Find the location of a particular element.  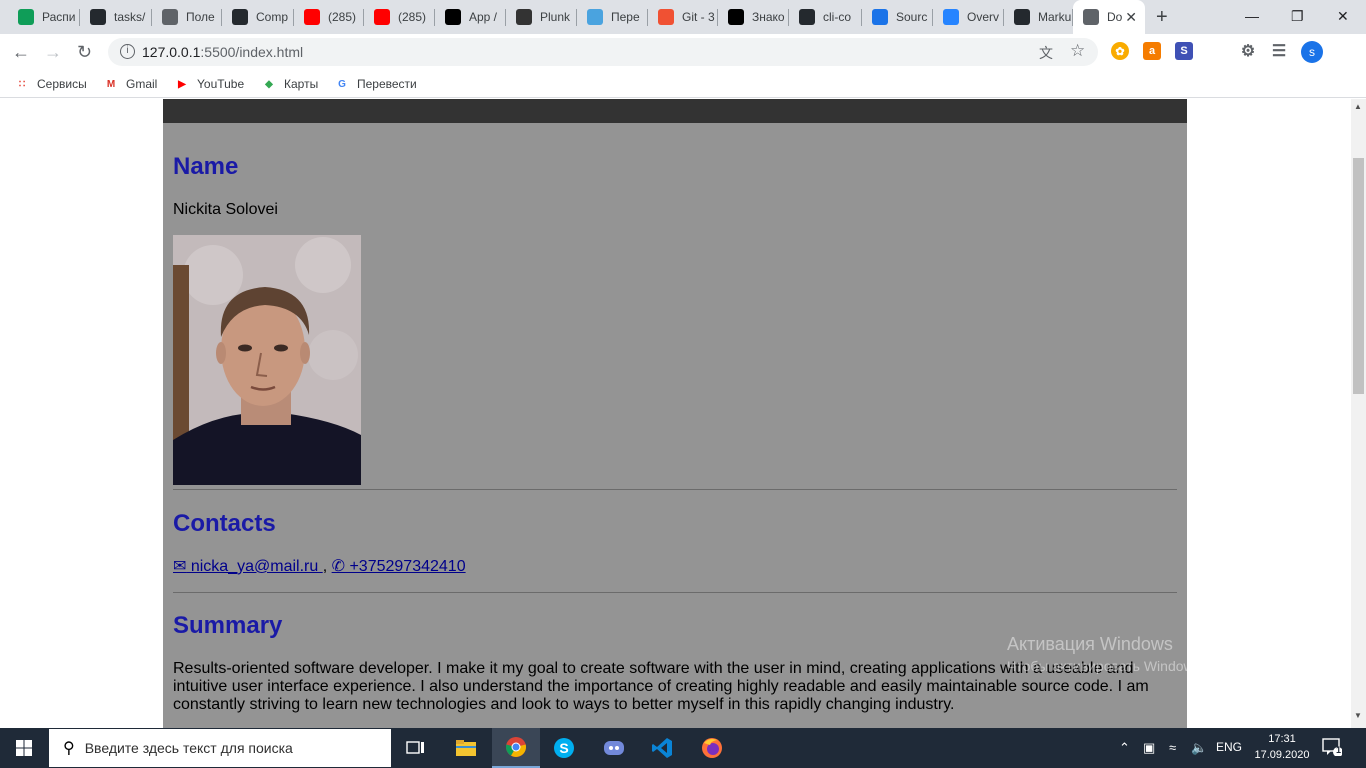

contacts-line: ✉ nicka_ya@mail.ru , ✆ +375297342410 is located at coordinates (319, 567).